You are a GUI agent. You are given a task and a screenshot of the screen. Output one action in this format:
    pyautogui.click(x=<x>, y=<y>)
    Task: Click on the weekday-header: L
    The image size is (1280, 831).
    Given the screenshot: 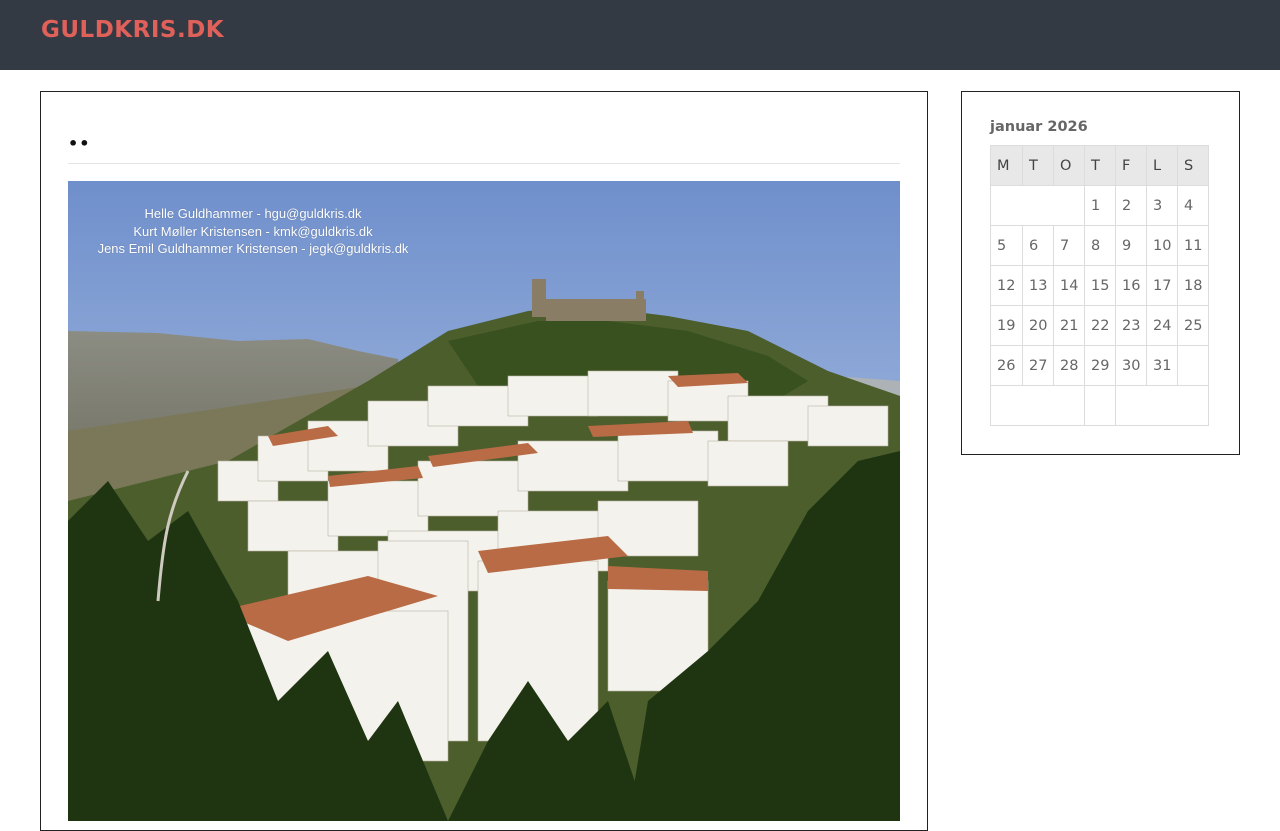 What is the action you would take?
    pyautogui.click(x=1162, y=165)
    